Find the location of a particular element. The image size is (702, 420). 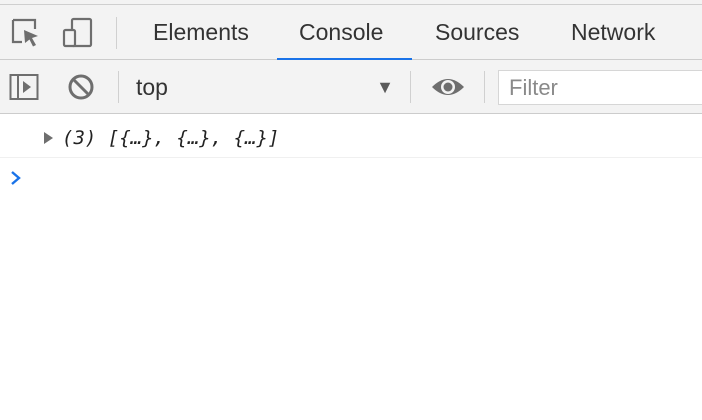

tab-console: Console is located at coordinates (344, 33).